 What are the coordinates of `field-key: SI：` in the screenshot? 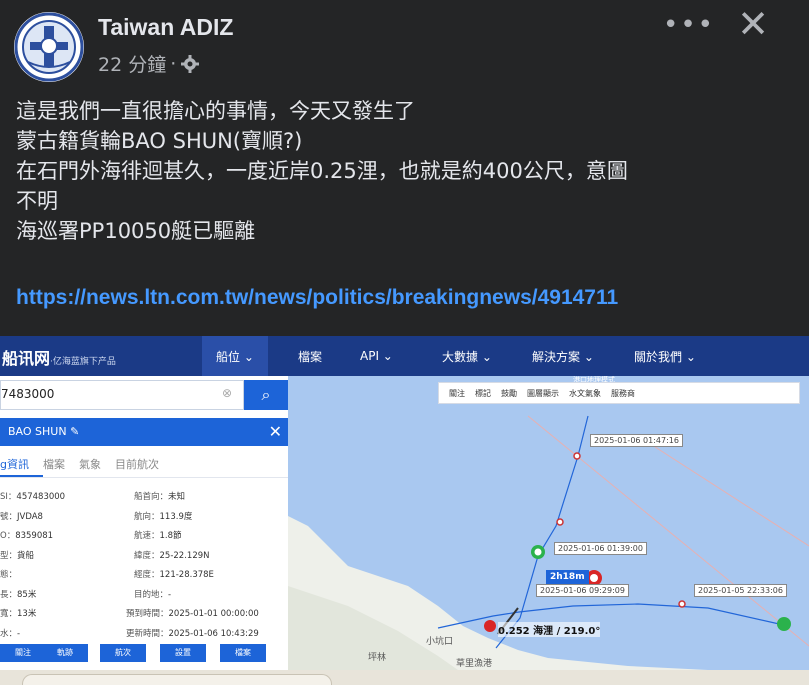 It's located at (8, 497).